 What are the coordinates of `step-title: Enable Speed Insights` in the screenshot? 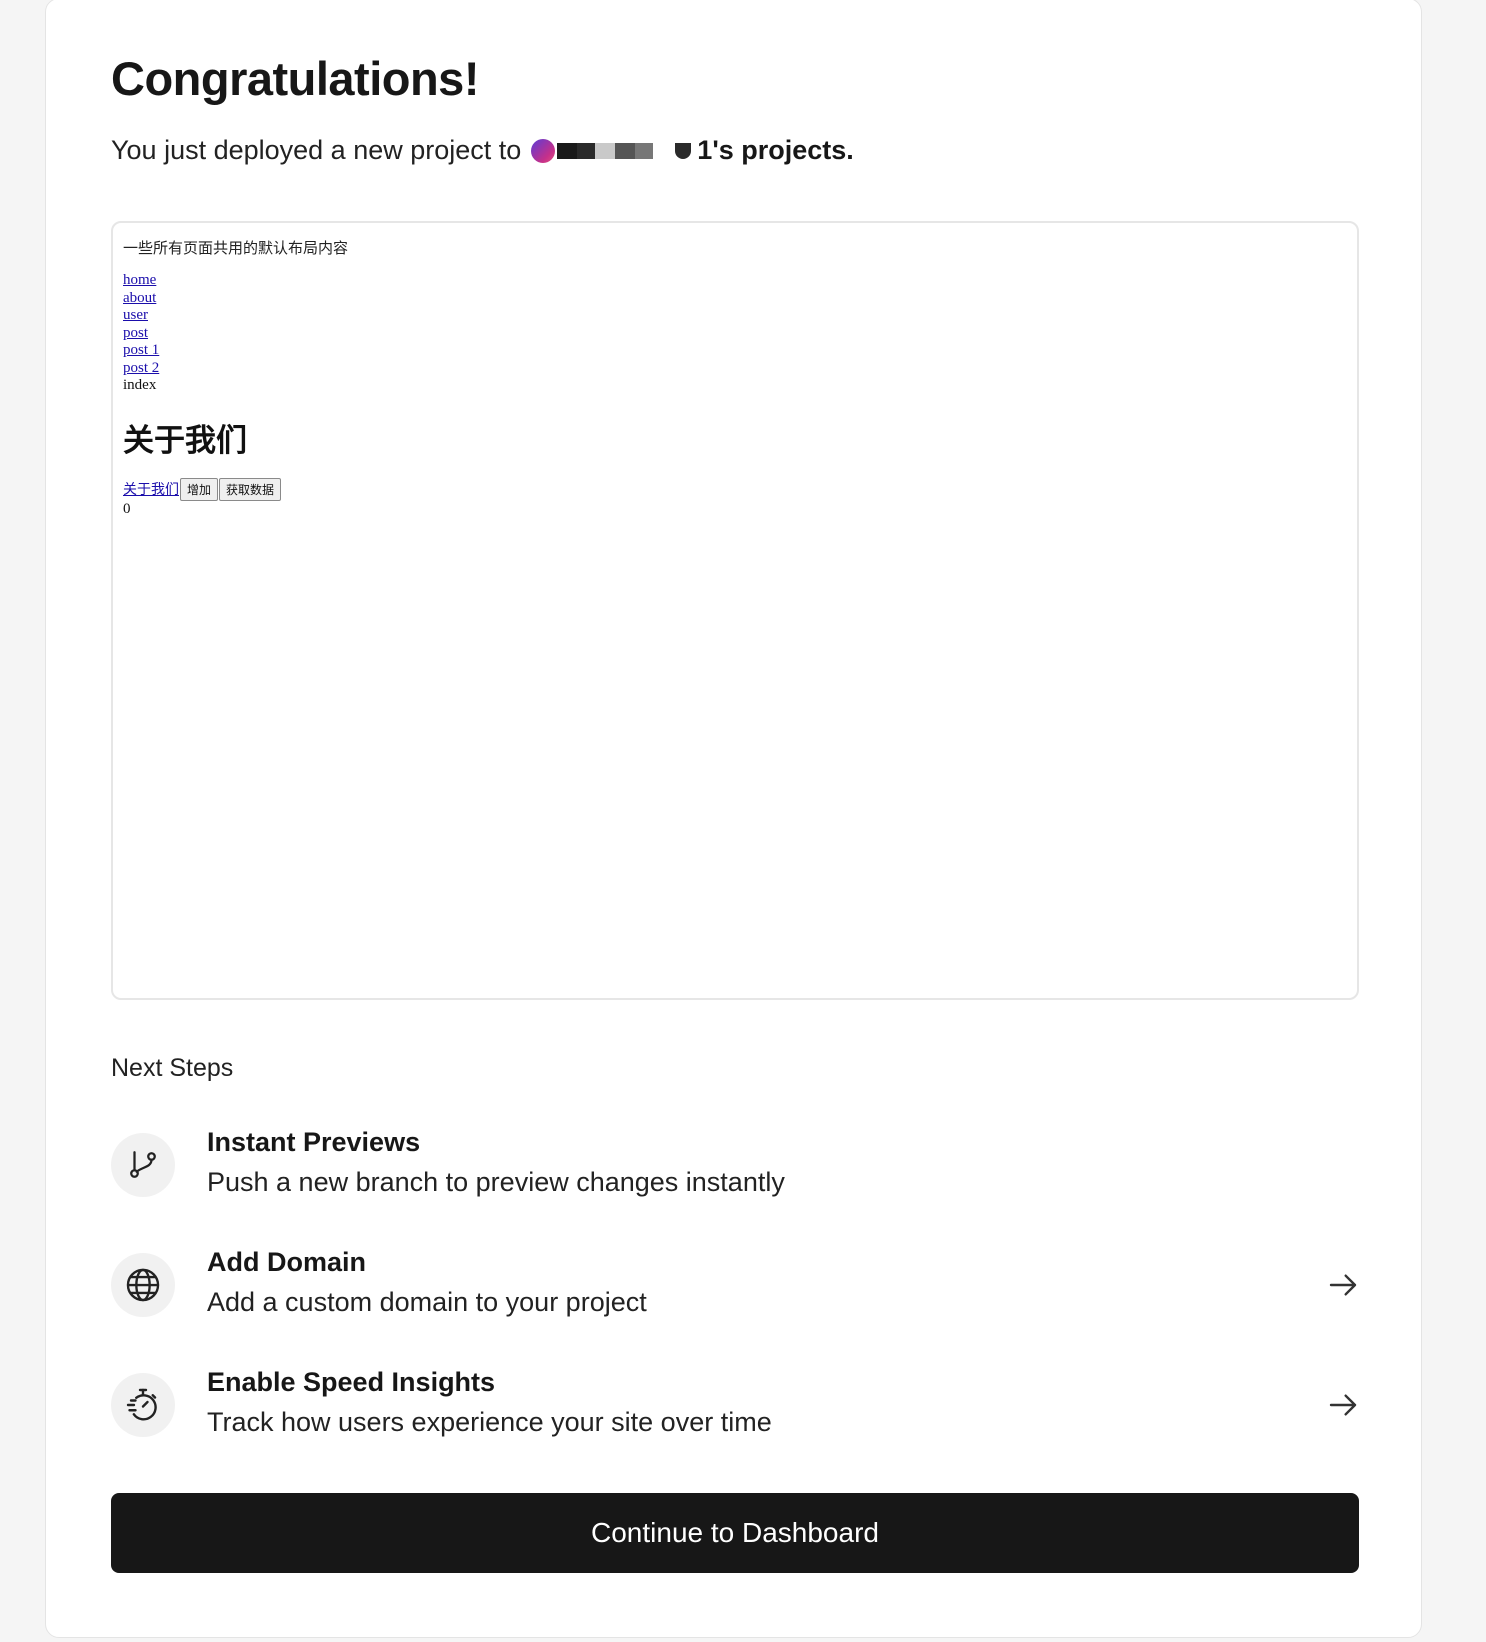 It's located at (351, 1382).